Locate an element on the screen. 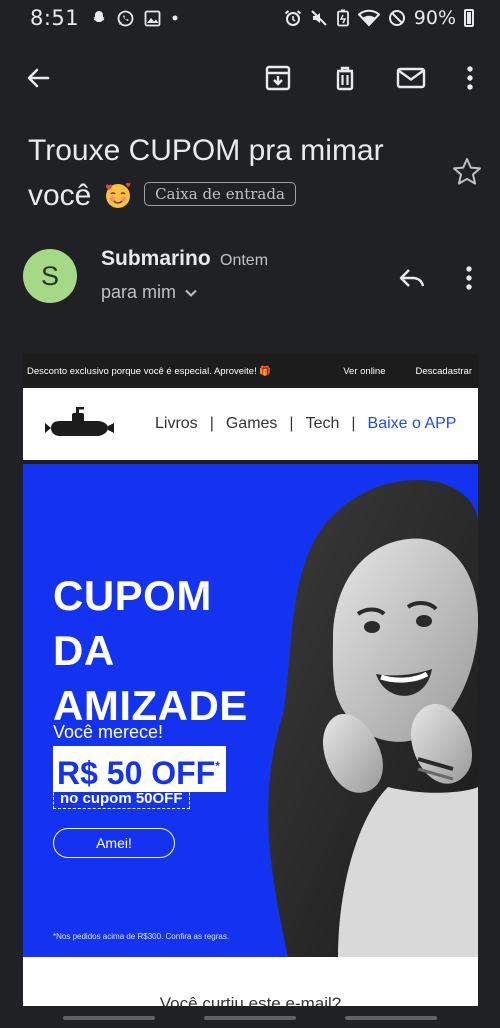 The width and height of the screenshot is (500, 1028). coupon-code: no cupom 50OFF is located at coordinates (121, 798).